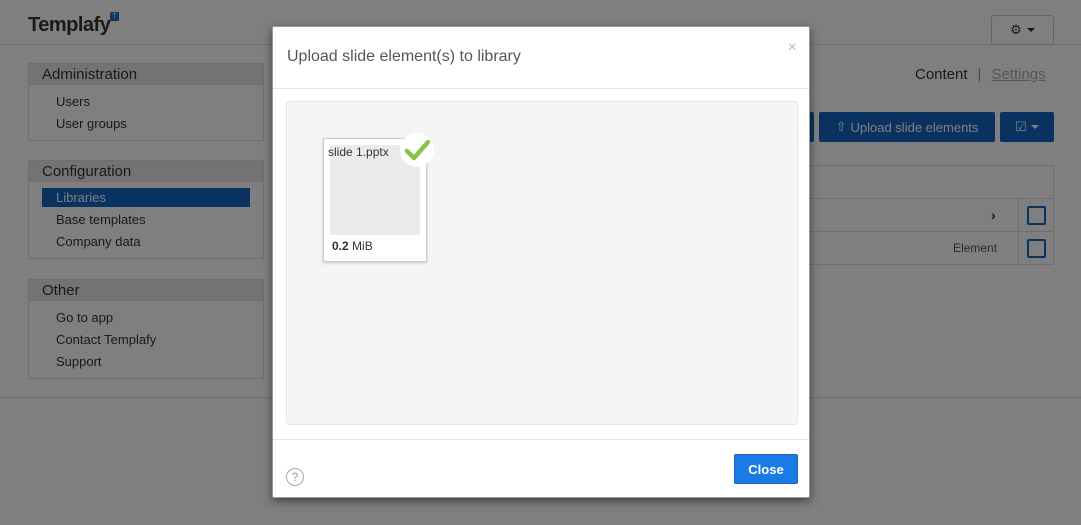 This screenshot has width=1081, height=525. I want to click on upload-success-badge, so click(417, 150).